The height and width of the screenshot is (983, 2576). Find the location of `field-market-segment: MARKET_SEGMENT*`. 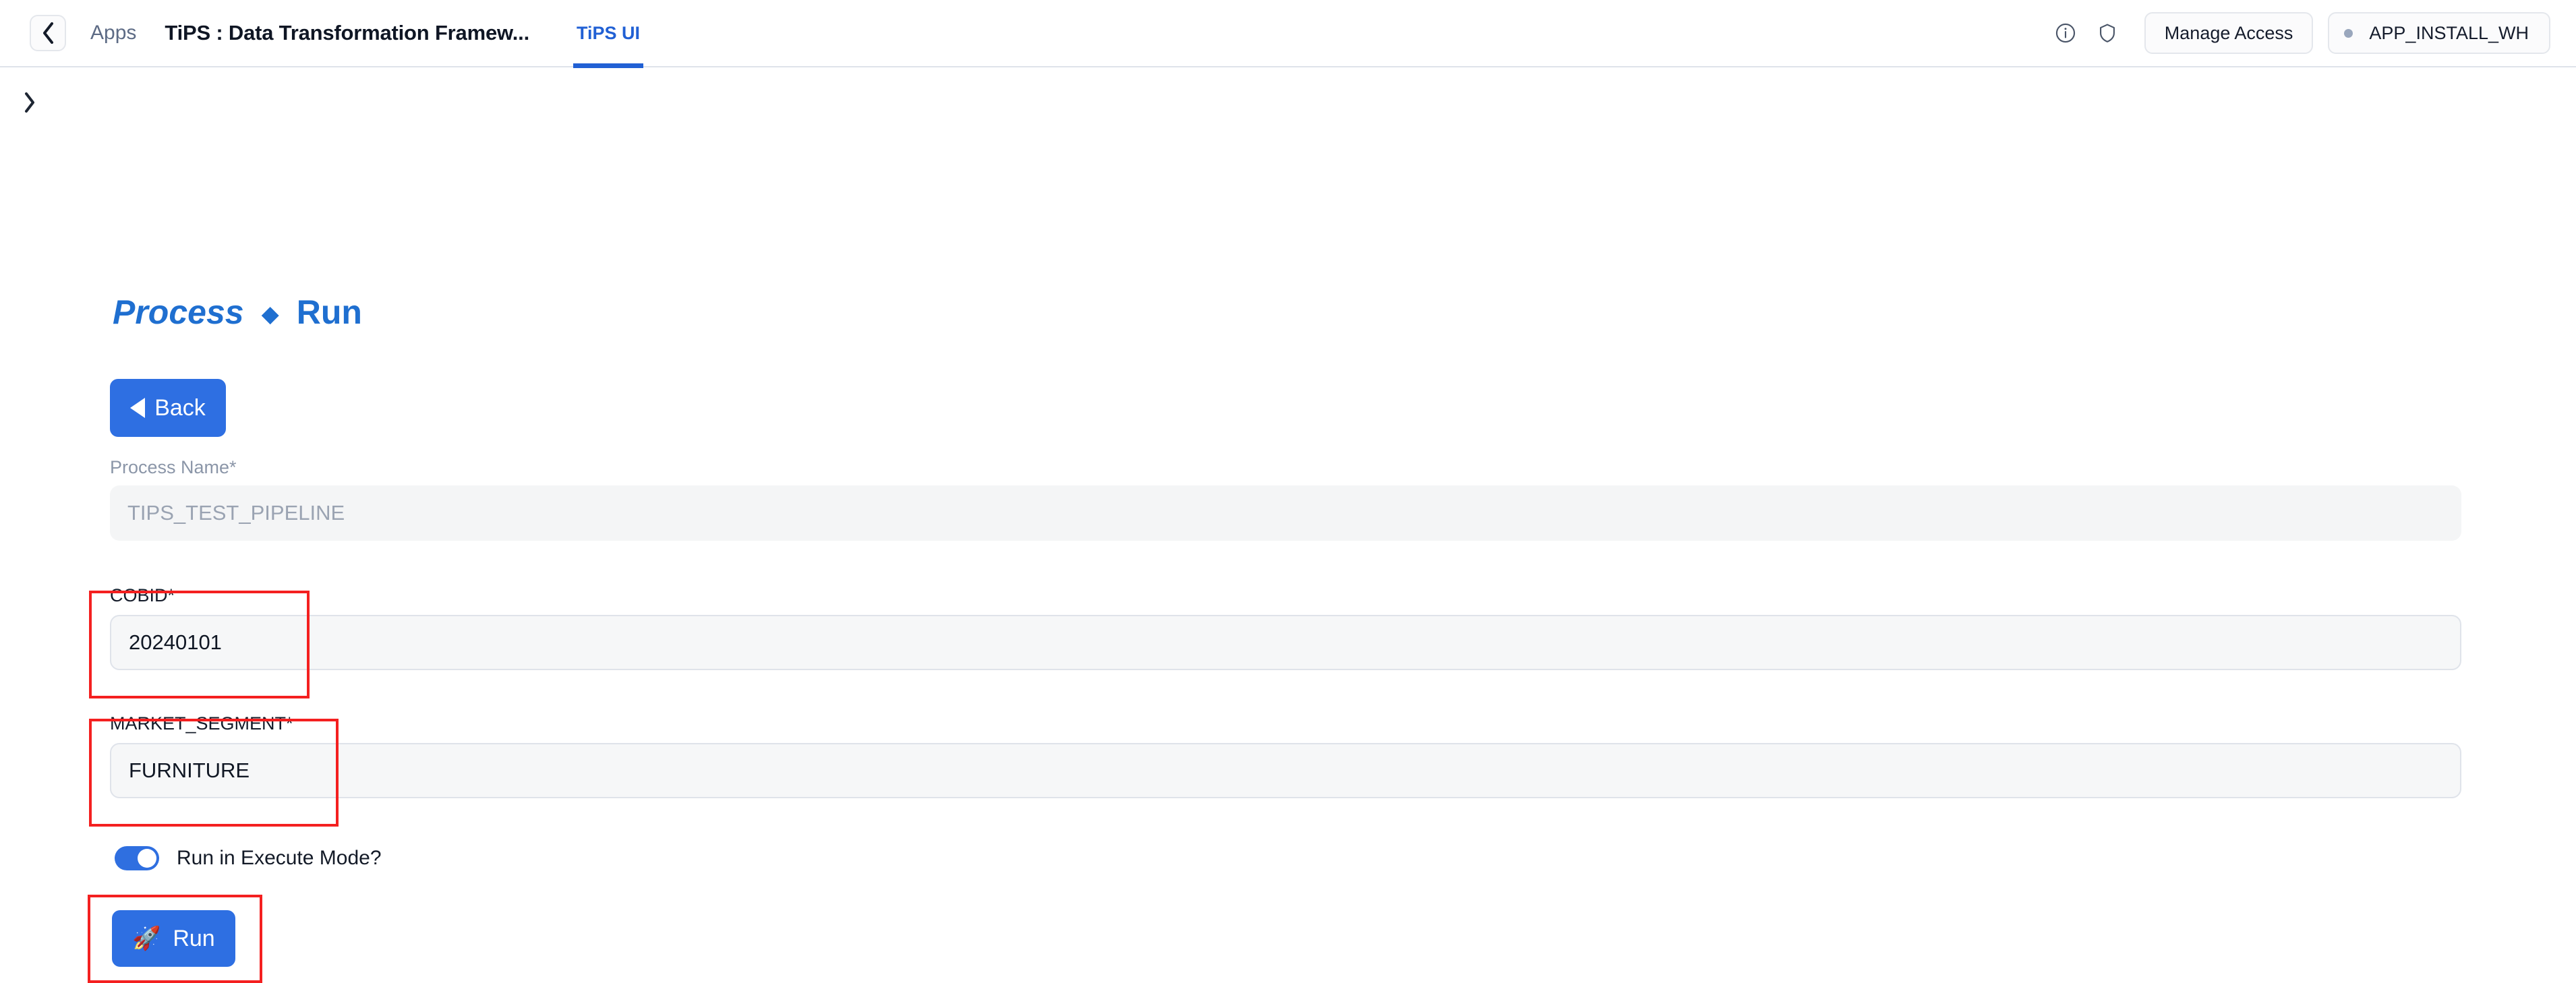

field-market-segment: MARKET_SEGMENT* is located at coordinates (201, 723).